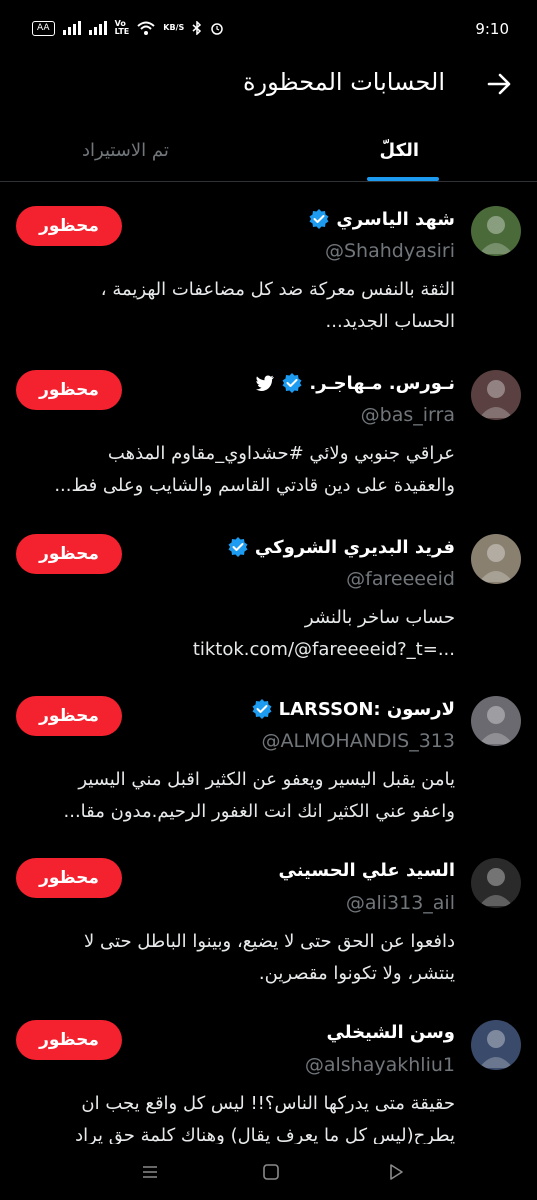 The height and width of the screenshot is (1200, 537). Describe the element at coordinates (265, 383) in the screenshot. I see `twitter-bird-icon` at that location.